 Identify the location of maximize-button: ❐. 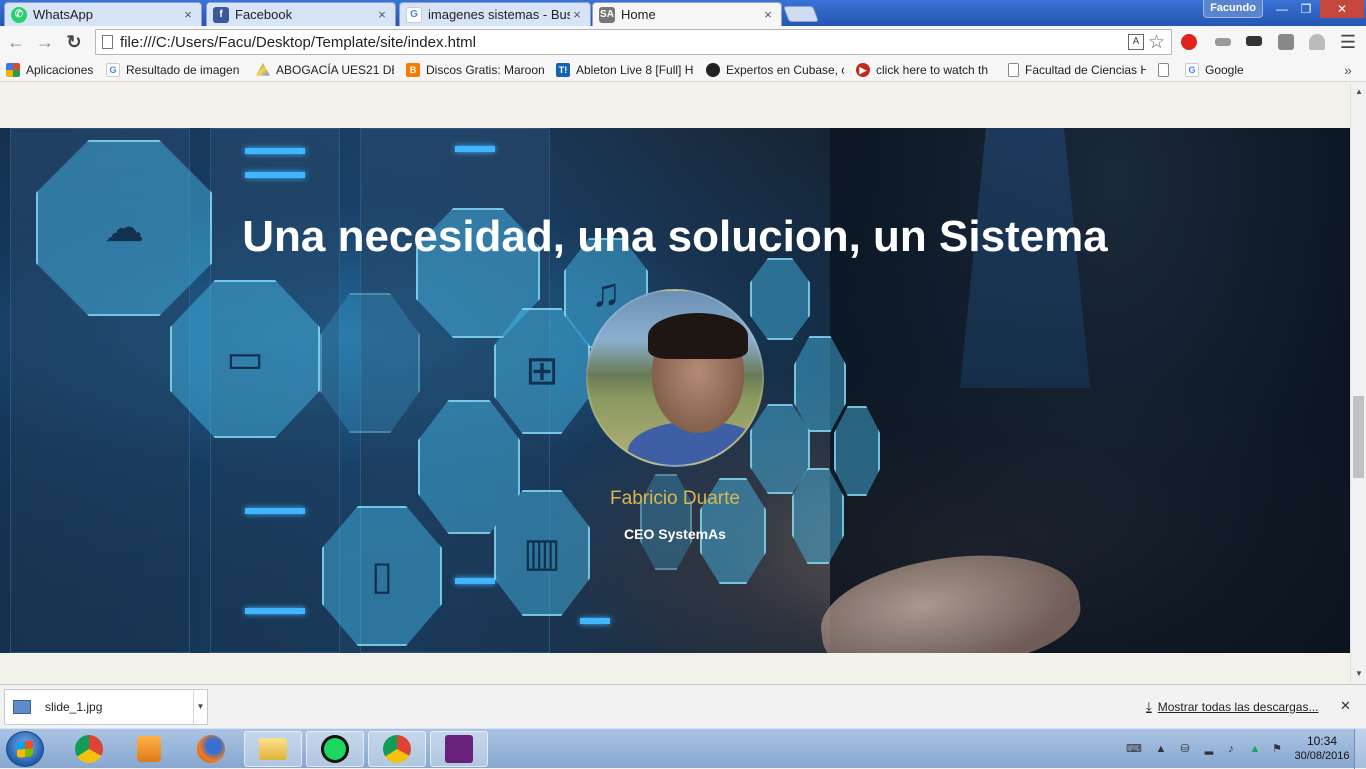
(1306, 9).